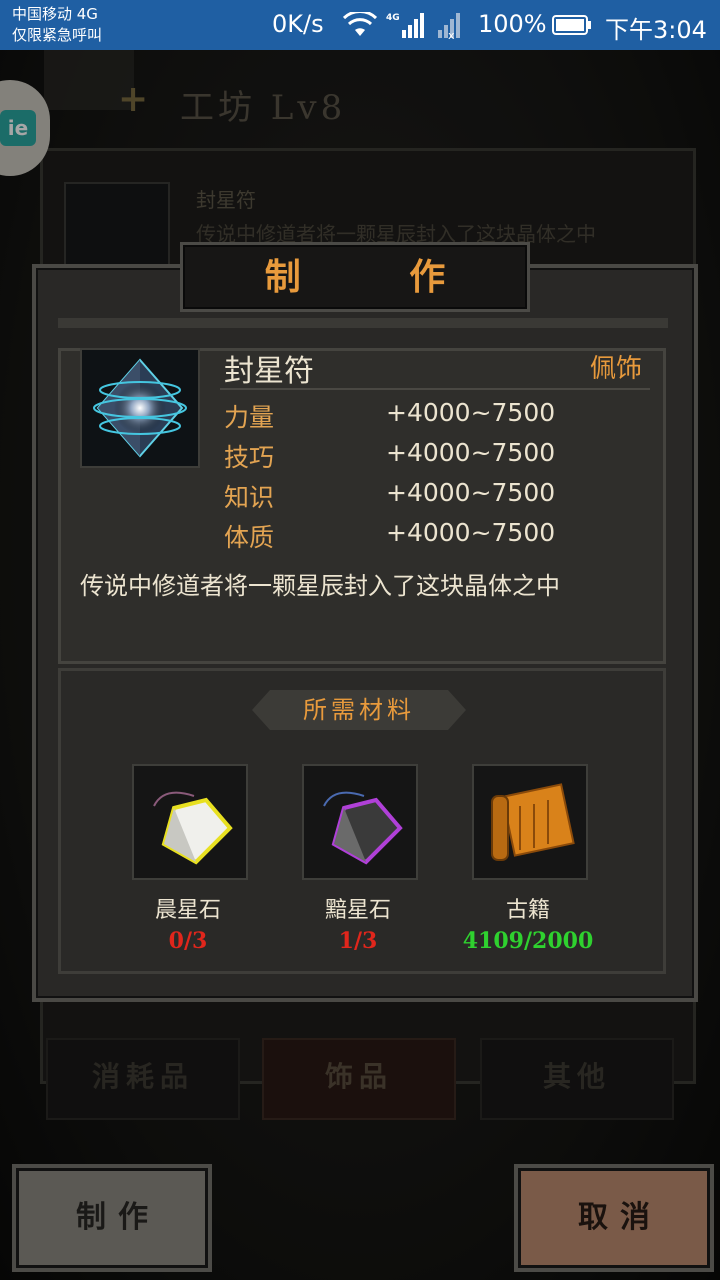 Image resolution: width=720 pixels, height=1280 pixels. I want to click on emergency-label: 仅限紧急呼叫, so click(57, 35).